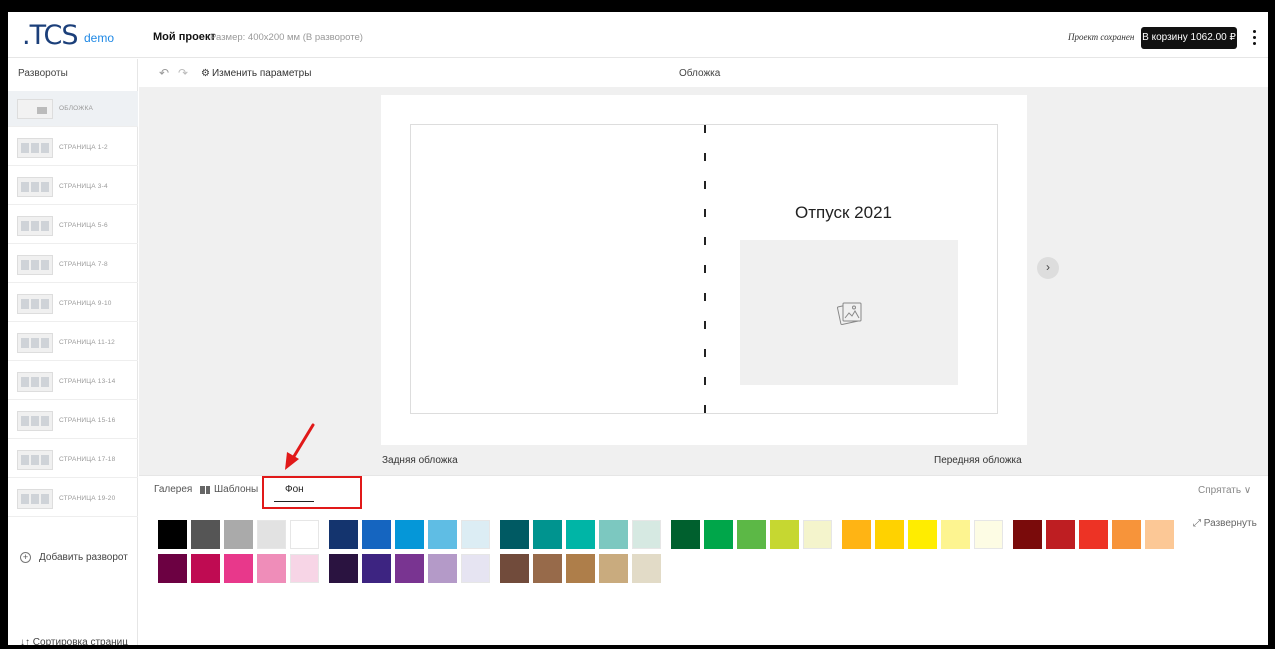 The width and height of the screenshot is (1275, 649). Describe the element at coordinates (74, 641) in the screenshot. I see `sort-pages-button: ↓↑ Сортировка страниц` at that location.